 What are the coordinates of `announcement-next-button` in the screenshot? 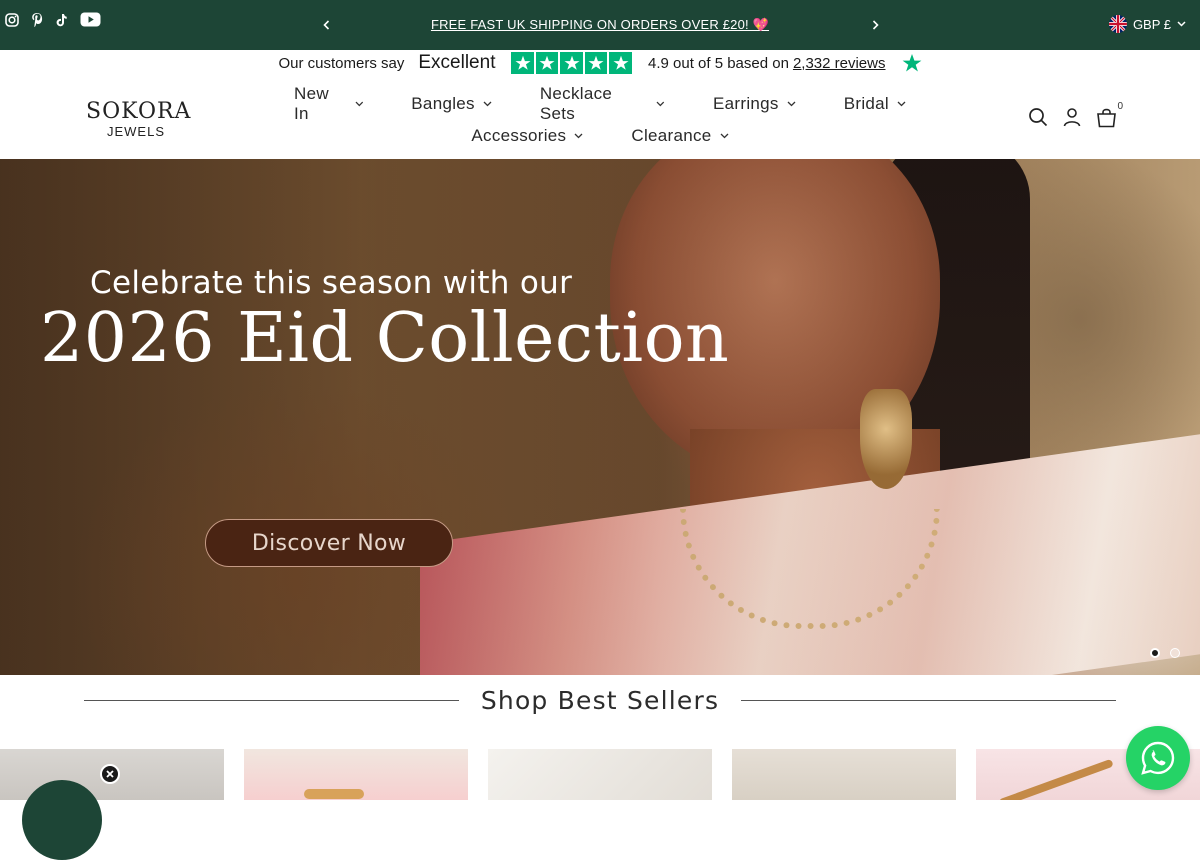 It's located at (875, 25).